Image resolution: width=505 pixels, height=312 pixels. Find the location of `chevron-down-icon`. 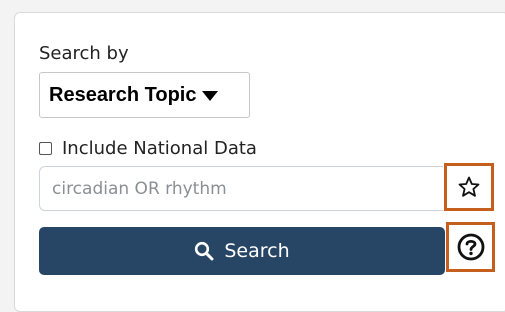

chevron-down-icon is located at coordinates (210, 96).